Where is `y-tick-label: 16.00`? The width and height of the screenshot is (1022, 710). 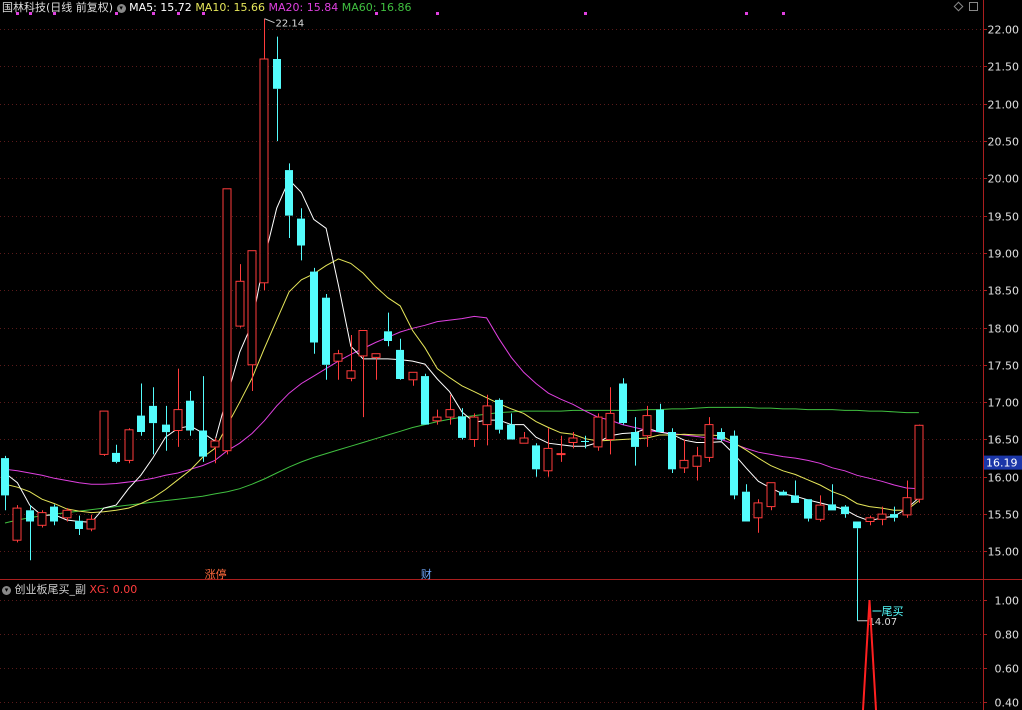
y-tick-label: 16.00 is located at coordinates (1004, 478).